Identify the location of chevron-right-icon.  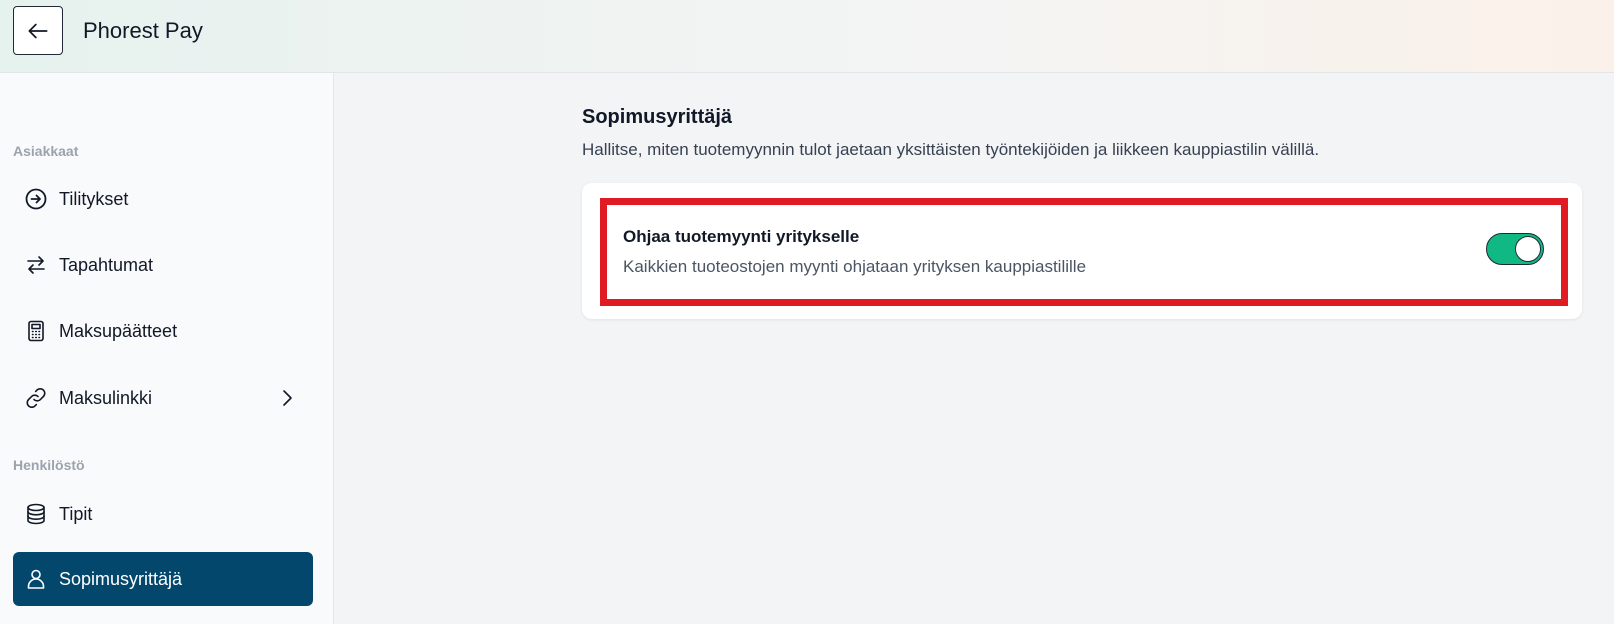
(287, 398).